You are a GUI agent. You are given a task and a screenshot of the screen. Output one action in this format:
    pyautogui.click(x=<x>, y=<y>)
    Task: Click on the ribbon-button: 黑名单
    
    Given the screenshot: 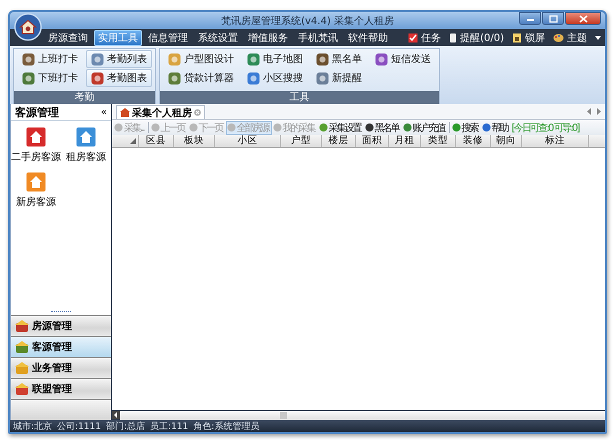 What is the action you would take?
    pyautogui.click(x=339, y=59)
    